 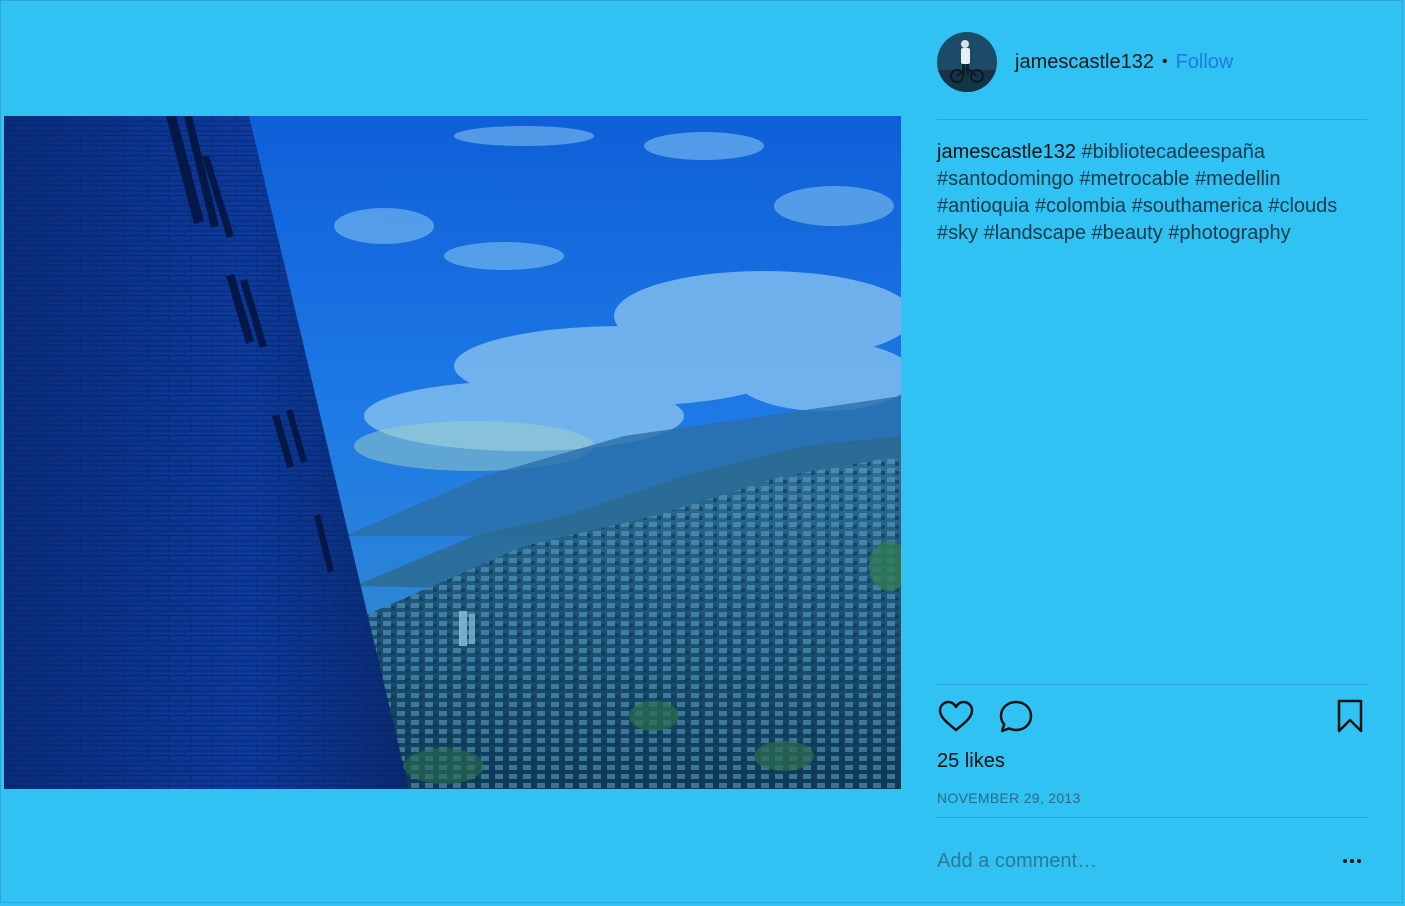 What do you see at coordinates (1152, 817) in the screenshot?
I see `comment-divider` at bounding box center [1152, 817].